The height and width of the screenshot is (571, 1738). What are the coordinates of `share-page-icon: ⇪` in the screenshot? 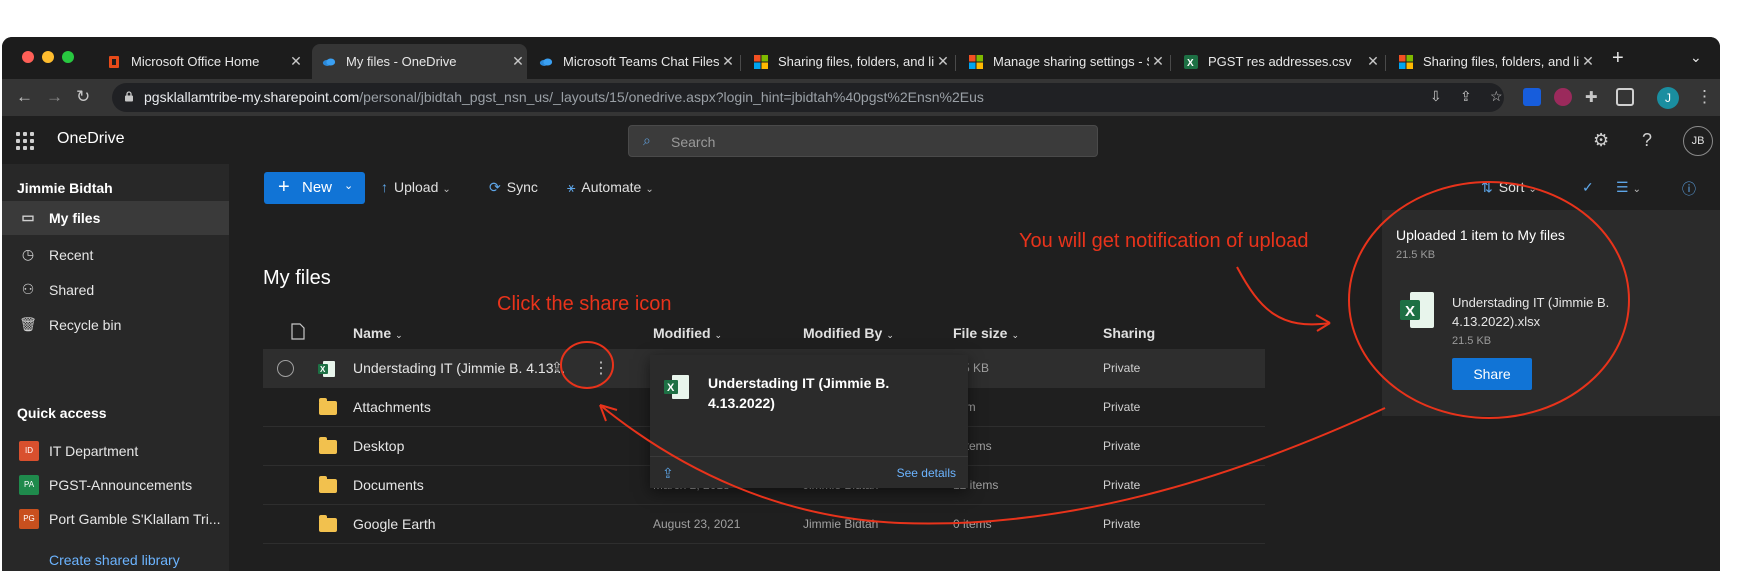 It's located at (1466, 96).